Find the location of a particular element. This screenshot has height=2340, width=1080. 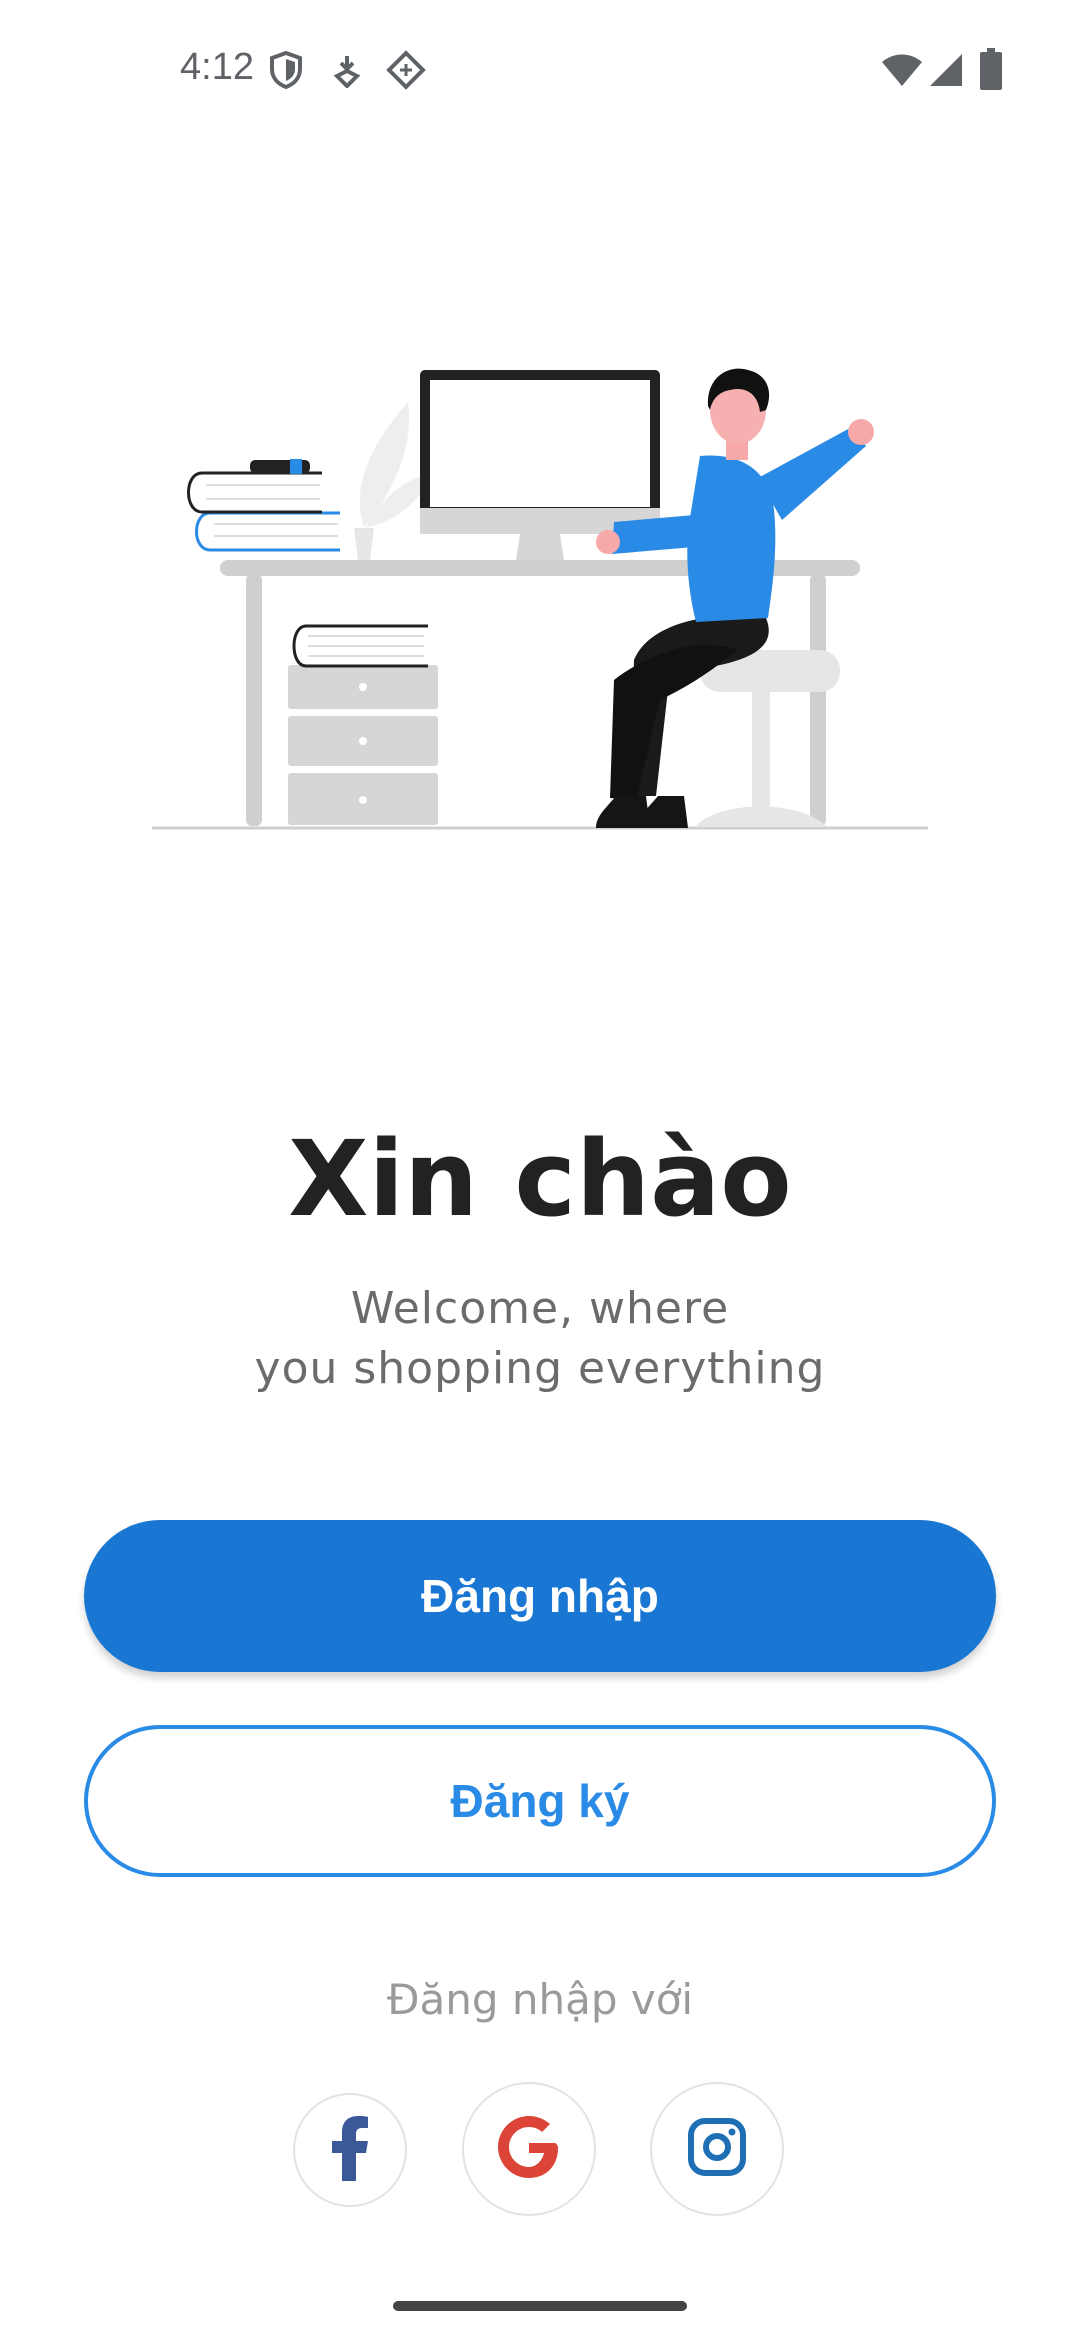

status-time: 4:12 is located at coordinates (217, 67).